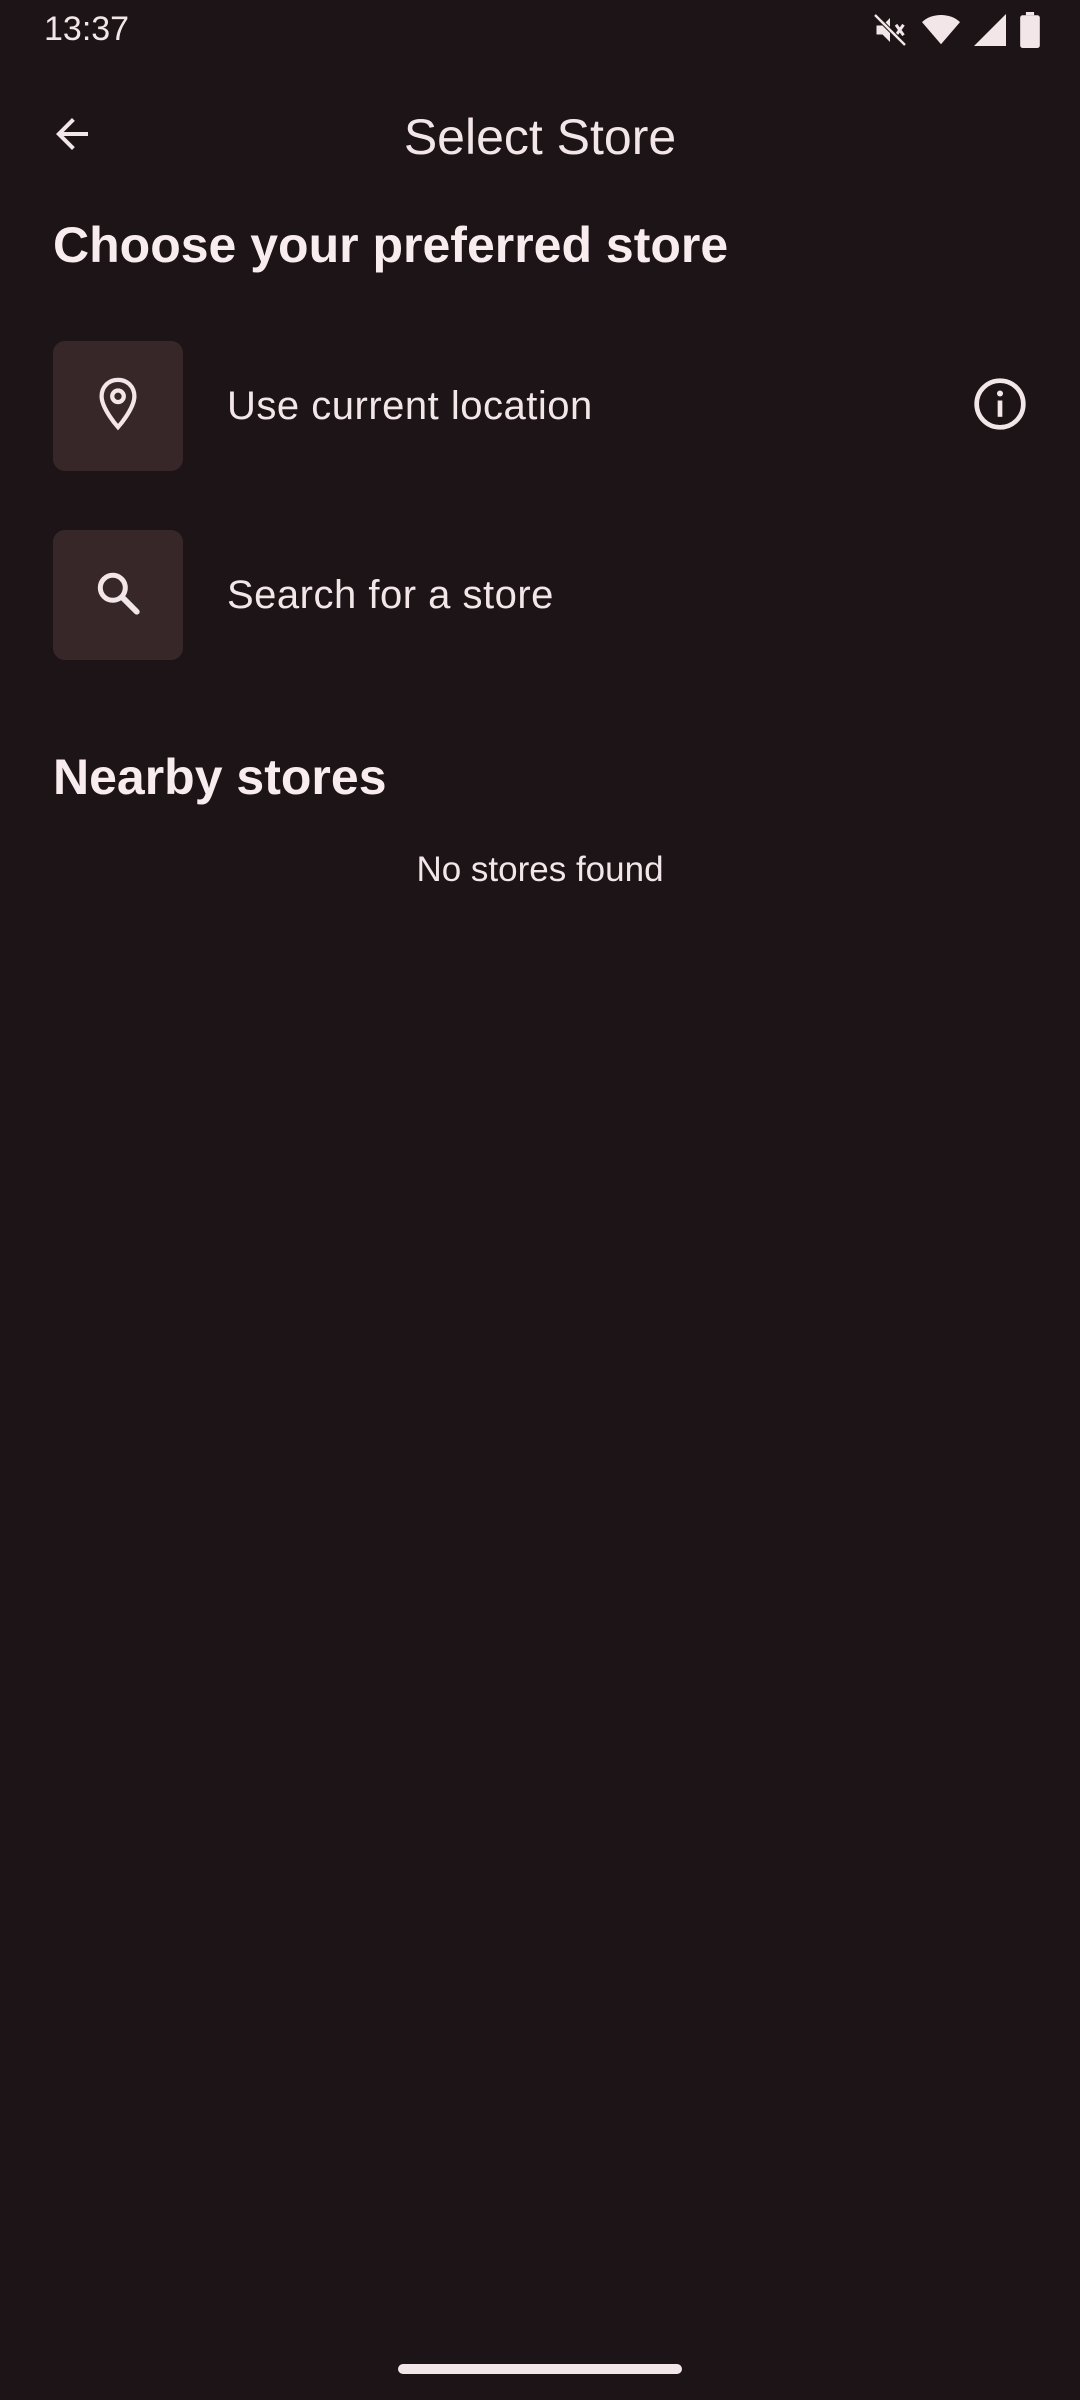  Describe the element at coordinates (87, 29) in the screenshot. I see `status-time: 13:37` at that location.